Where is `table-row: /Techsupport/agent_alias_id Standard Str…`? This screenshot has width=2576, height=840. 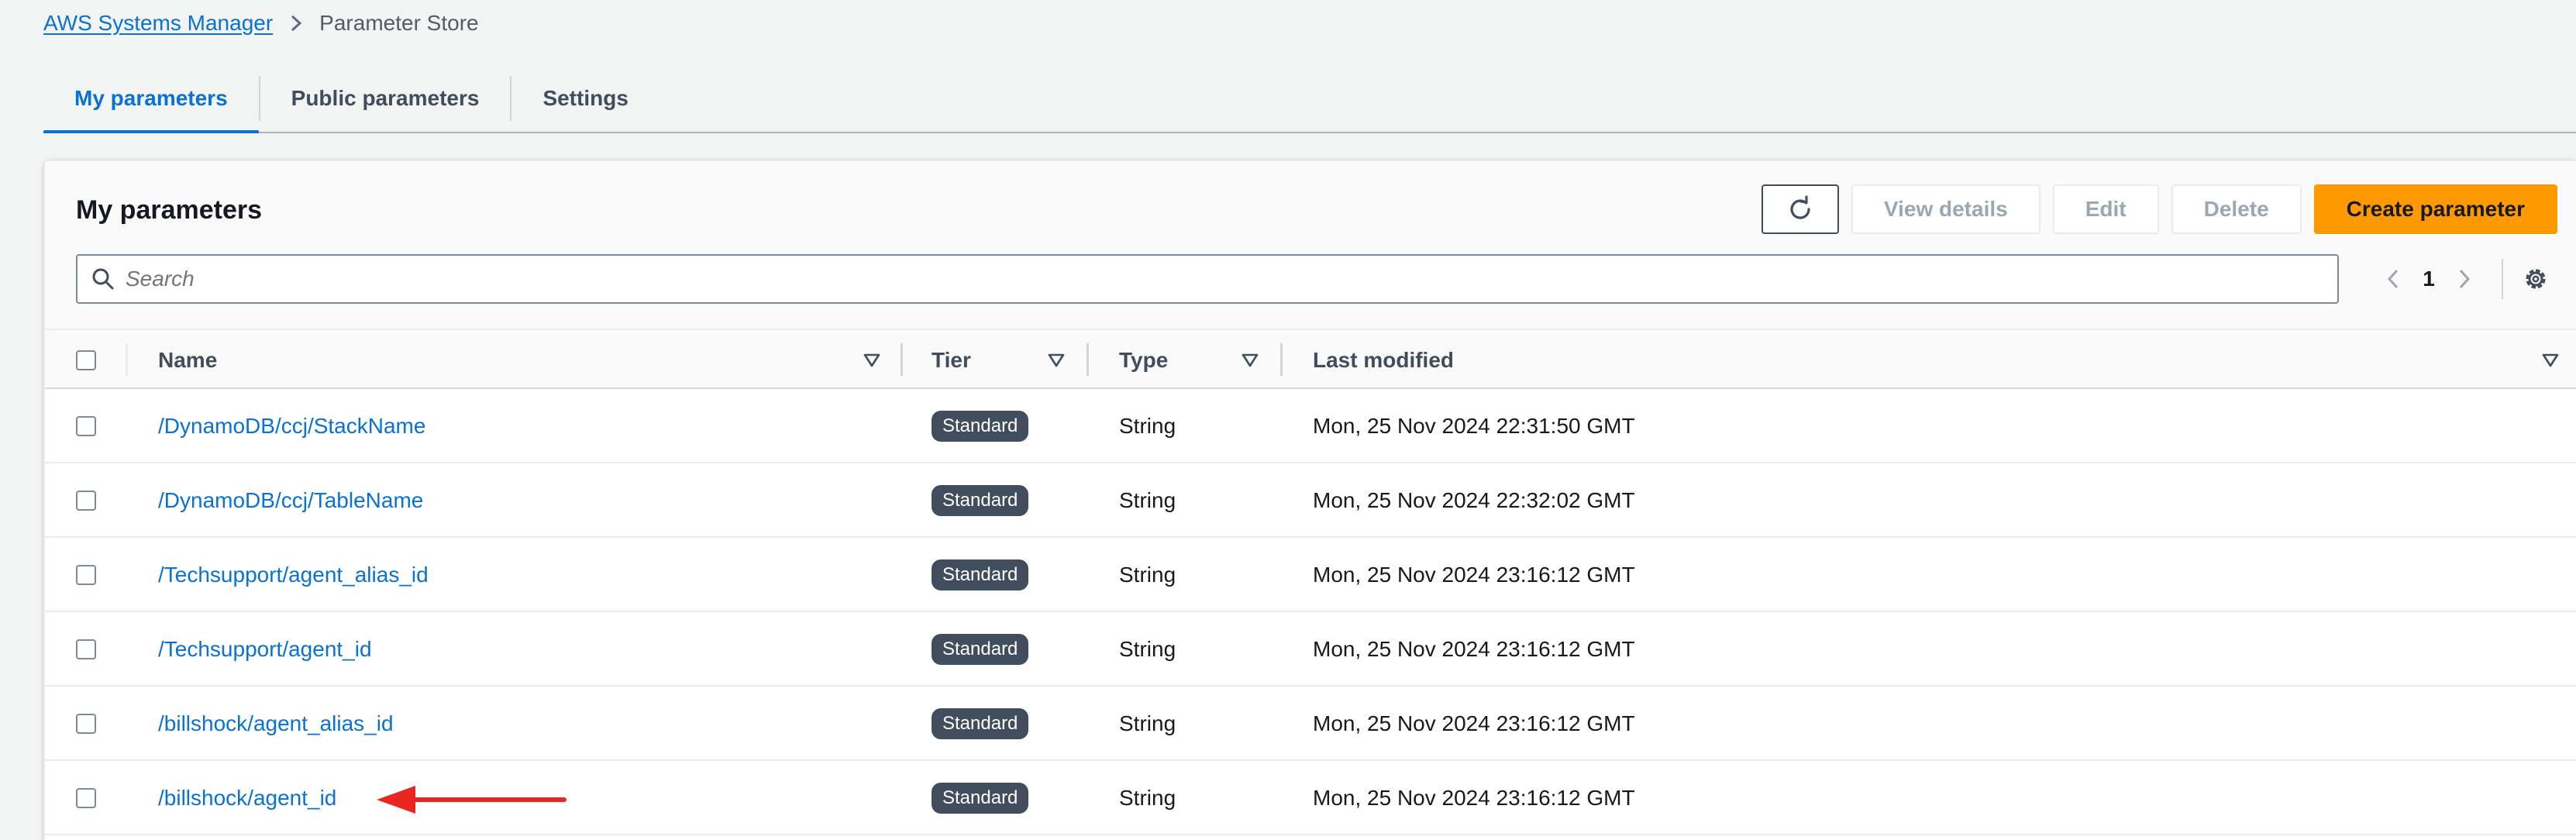
table-row: /Techsupport/agent_alias_id Standard Str… is located at coordinates (1310, 575).